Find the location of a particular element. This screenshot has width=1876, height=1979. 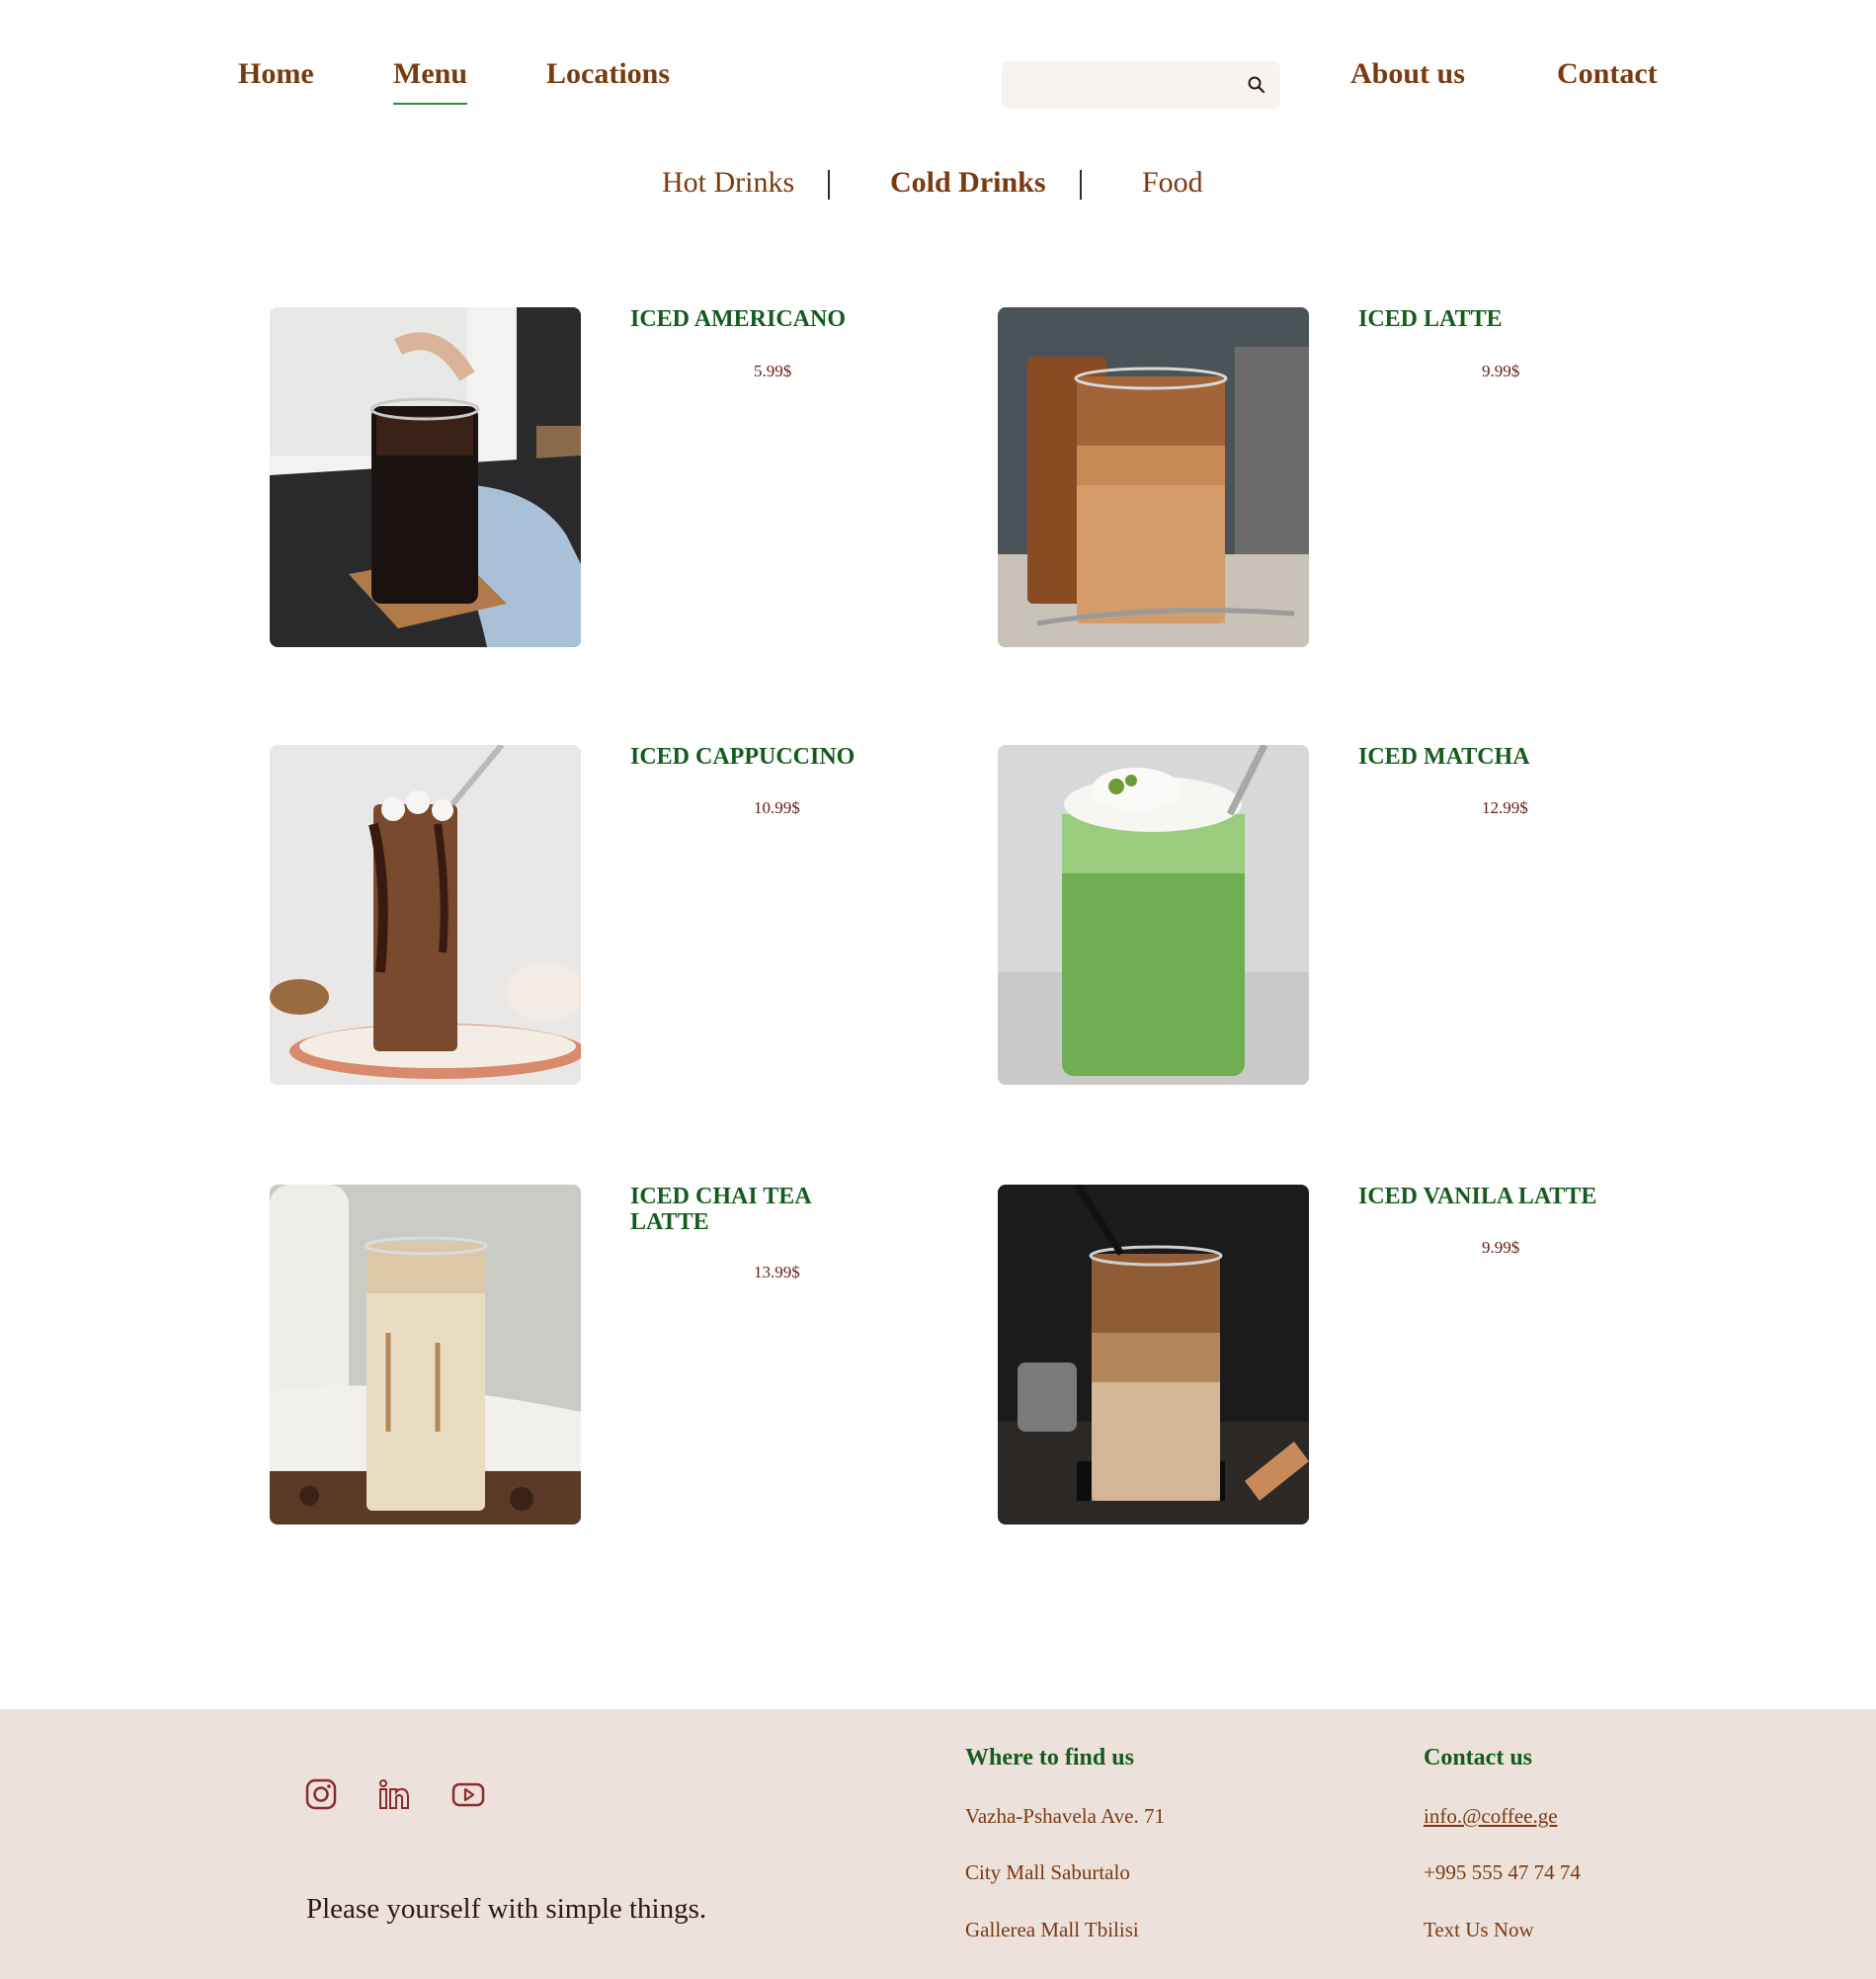

product-photo-iced-vanila-latte is located at coordinates (1153, 1355).